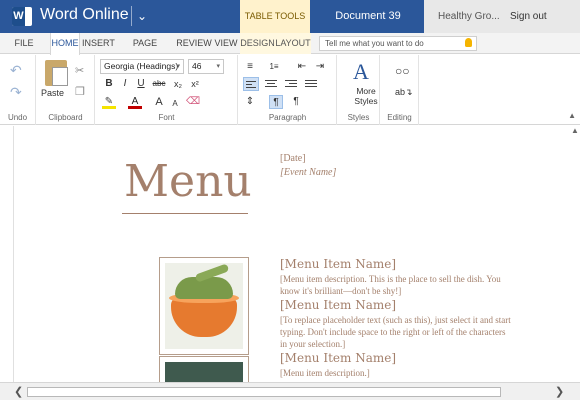  Describe the element at coordinates (80, 91) in the screenshot. I see `copy-icon: ❐` at that location.